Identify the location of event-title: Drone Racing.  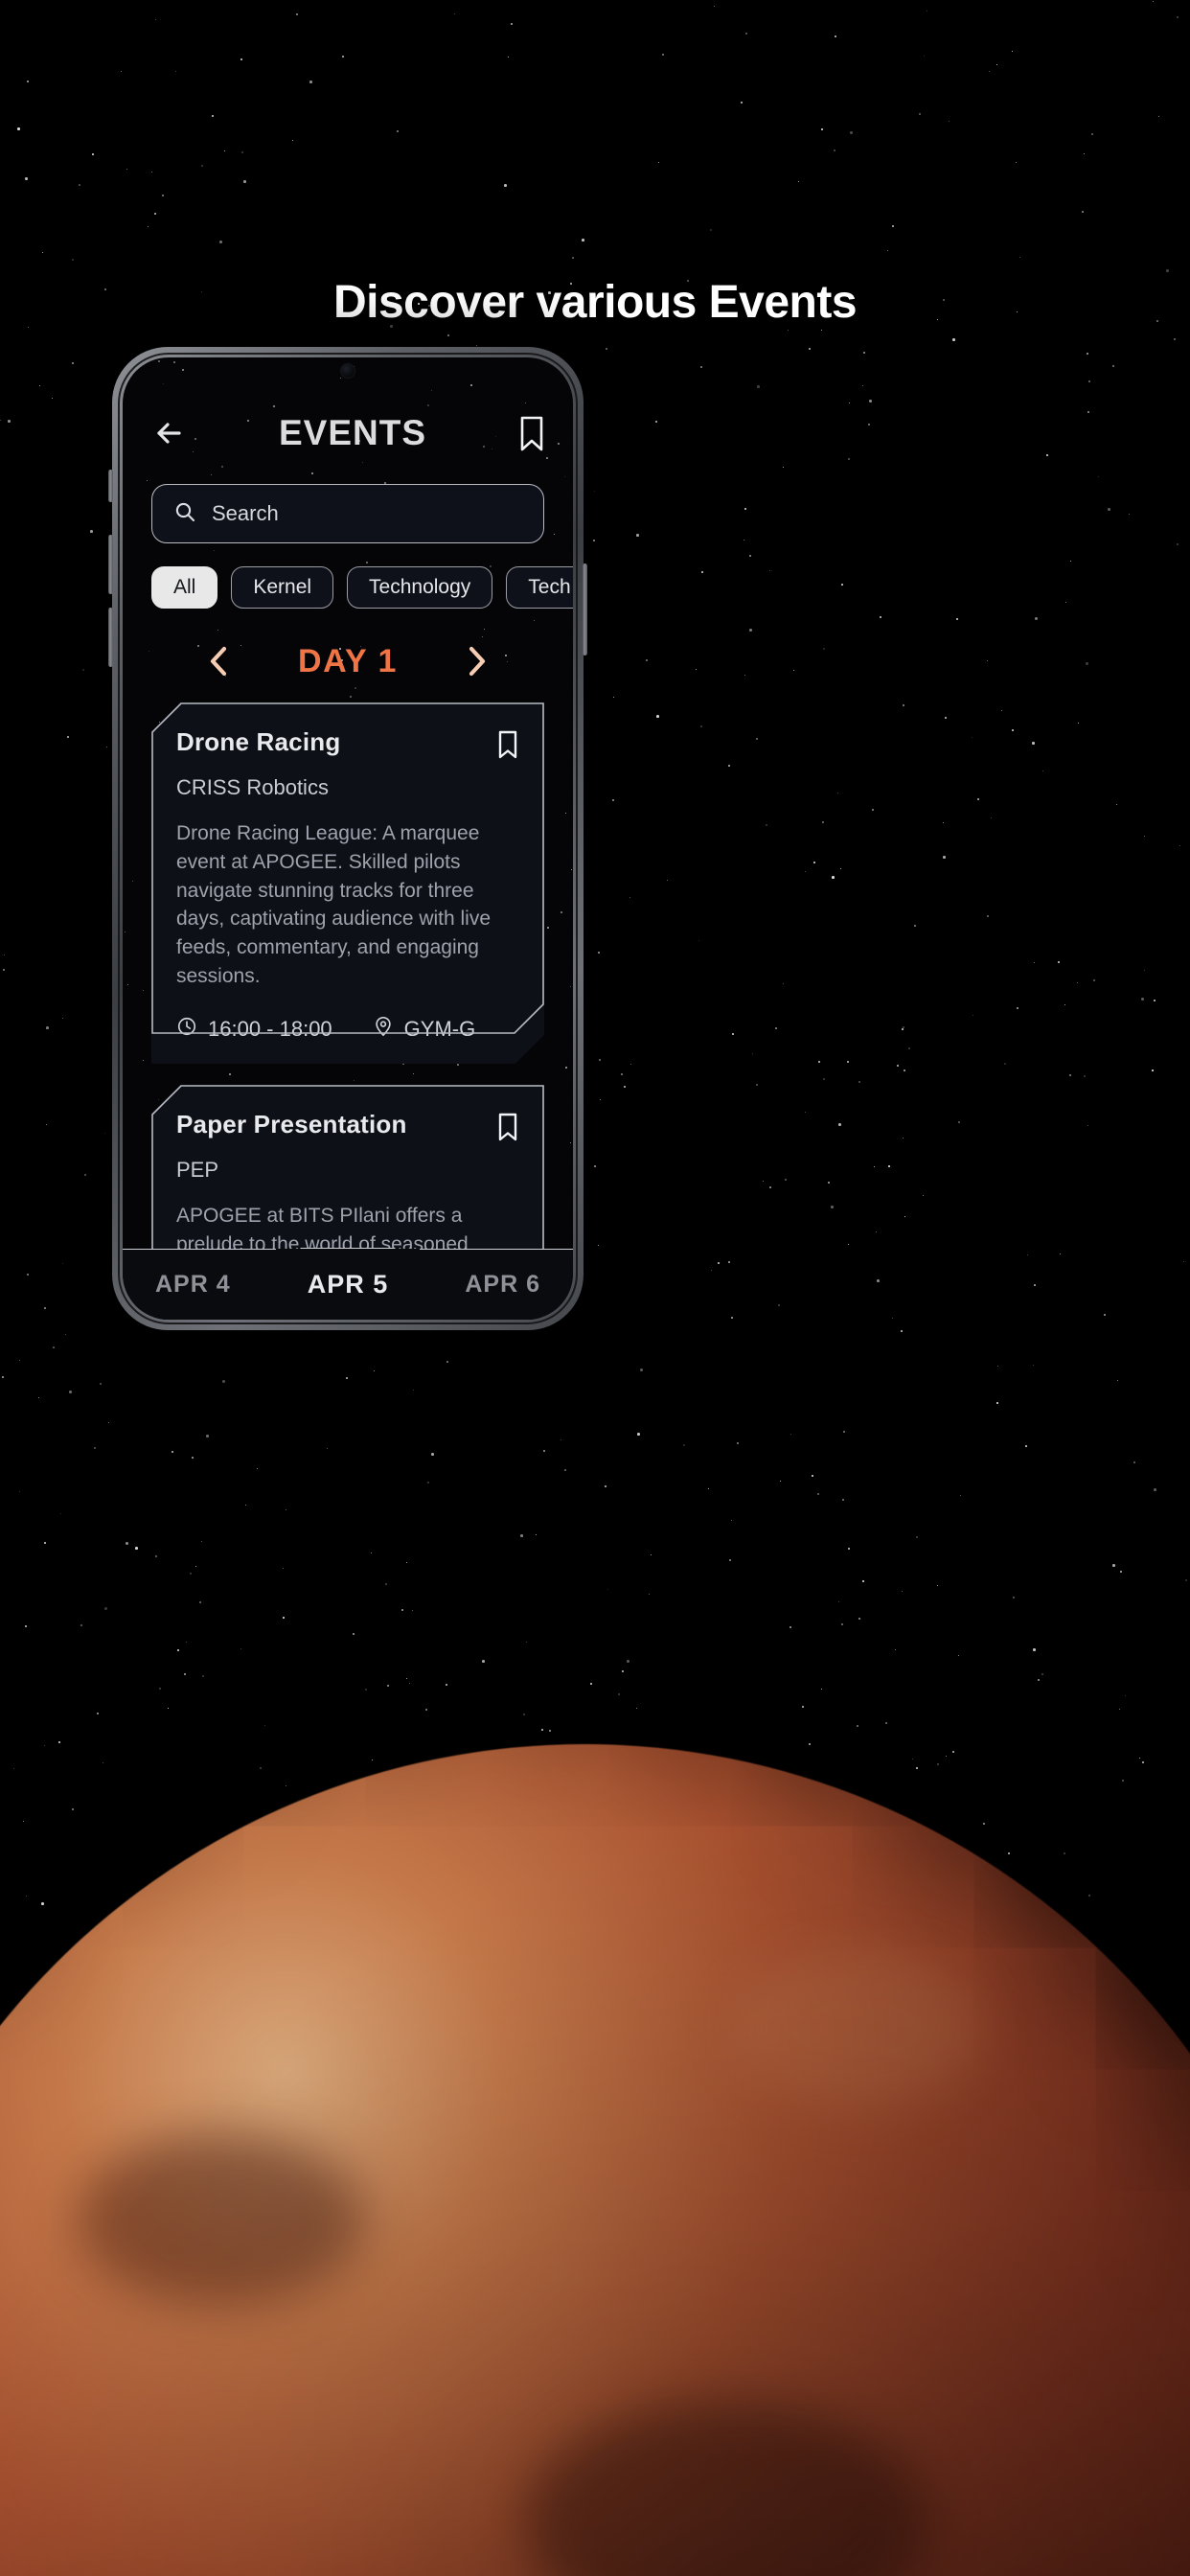
(258, 741).